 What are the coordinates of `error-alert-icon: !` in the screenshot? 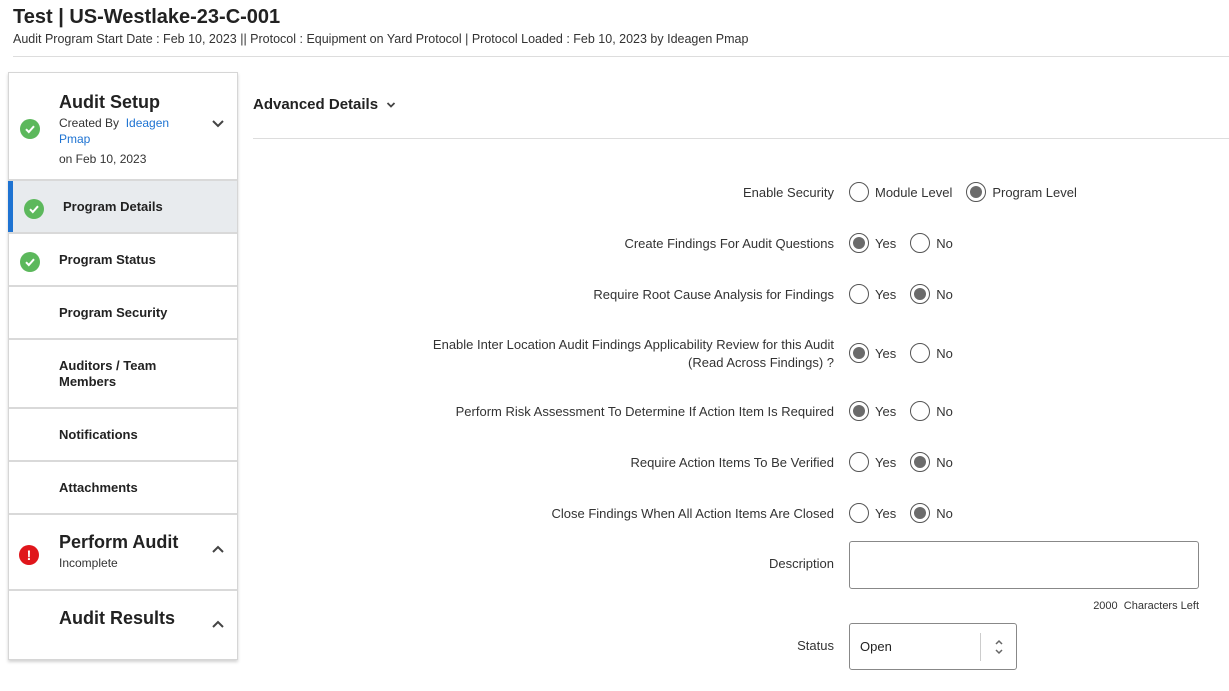 It's located at (29, 555).